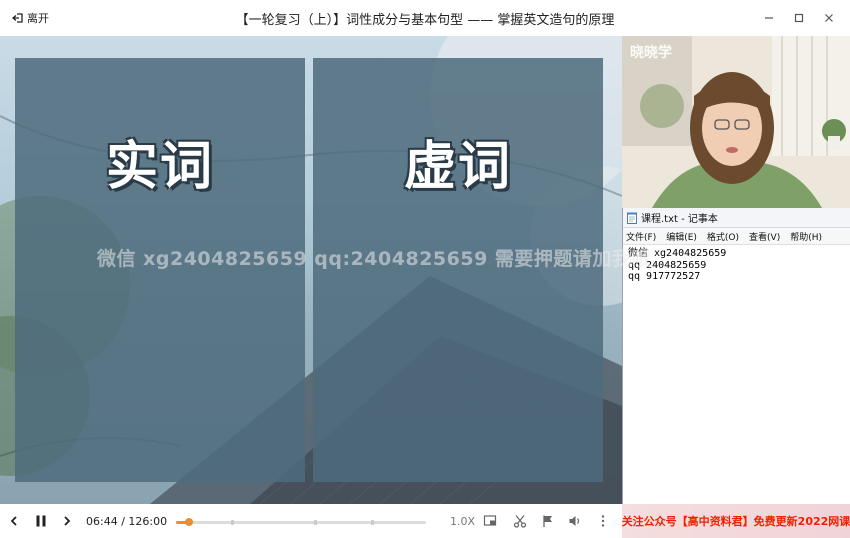  I want to click on notepad-title-bar: 课程.txt - 记事本, so click(736, 218).